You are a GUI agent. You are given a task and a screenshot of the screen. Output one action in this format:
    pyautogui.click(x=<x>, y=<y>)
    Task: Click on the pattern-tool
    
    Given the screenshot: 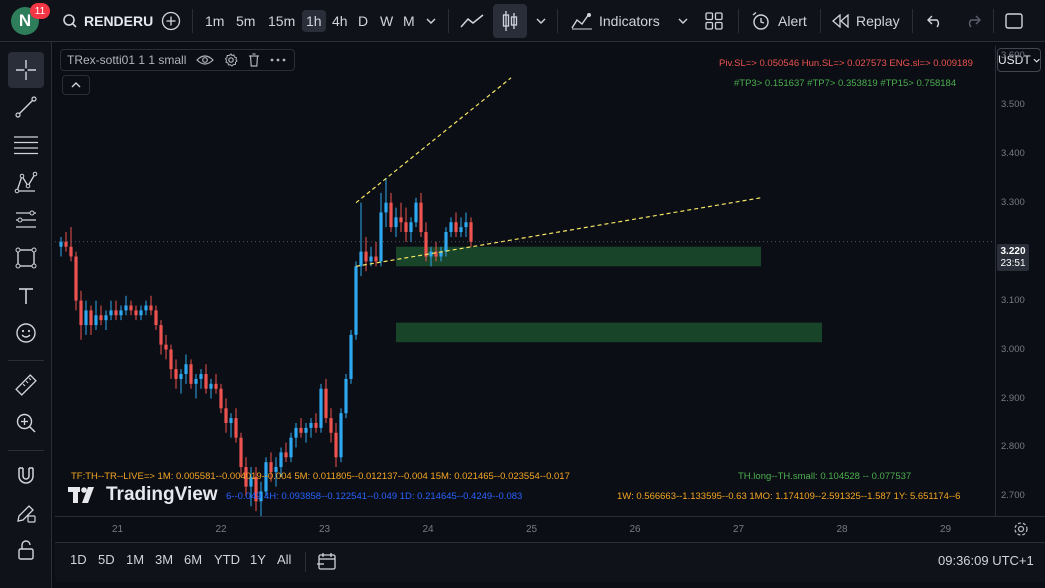 What is the action you would take?
    pyautogui.click(x=26, y=183)
    